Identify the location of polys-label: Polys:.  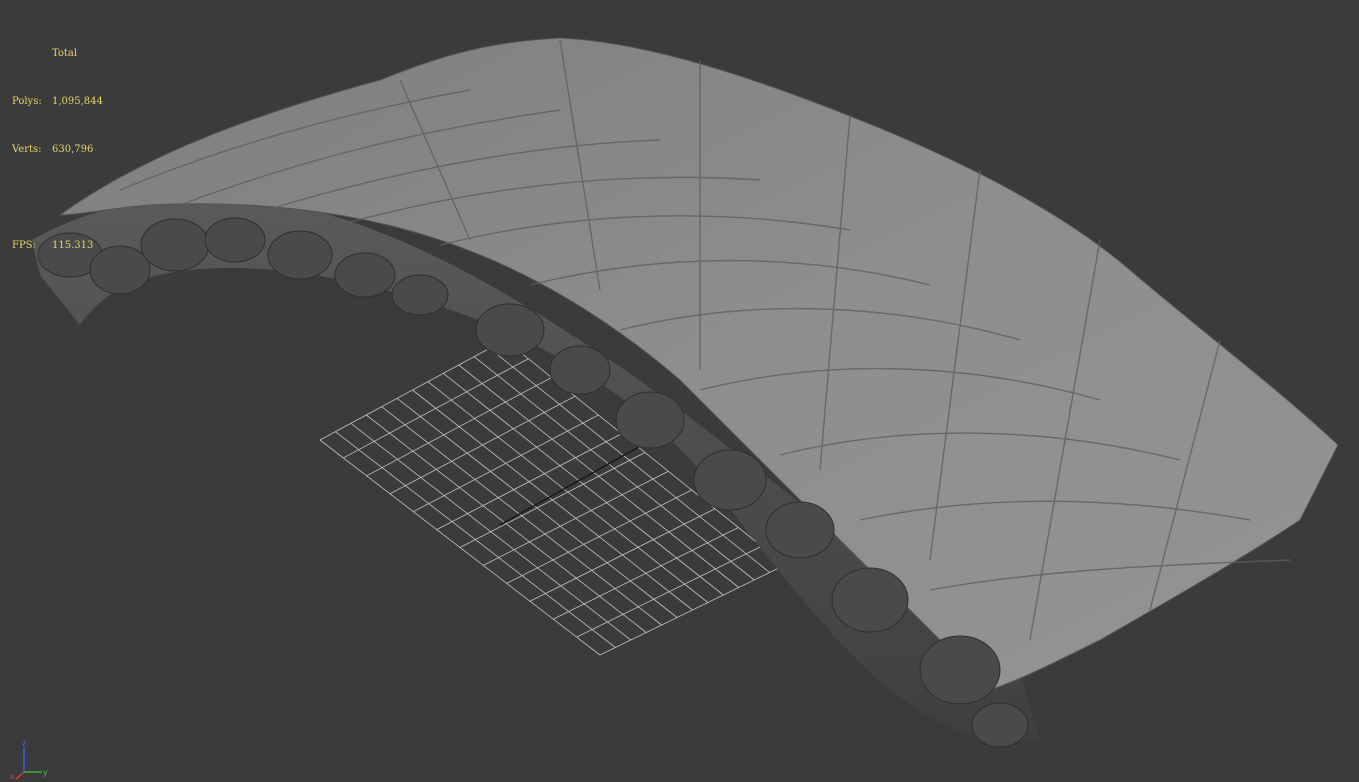
(27, 101).